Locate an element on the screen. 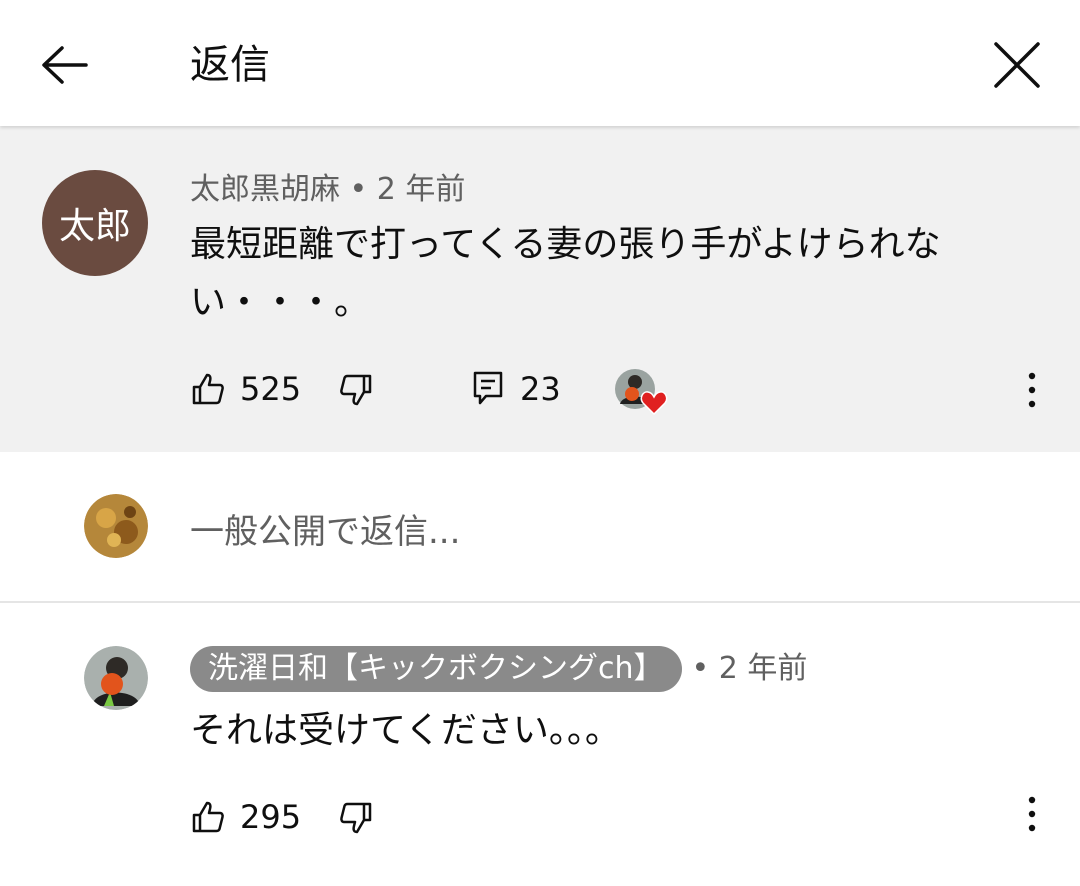  dislike-button is located at coordinates (356, 390).